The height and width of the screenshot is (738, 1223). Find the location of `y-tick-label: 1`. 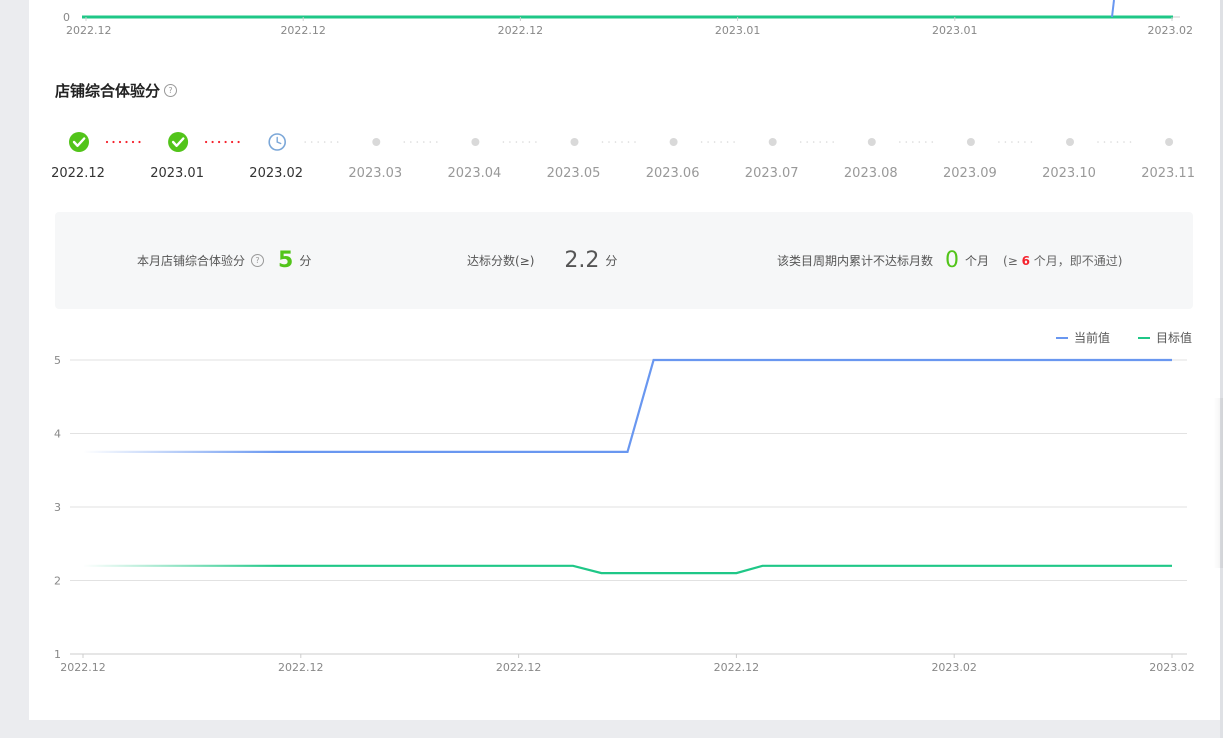

y-tick-label: 1 is located at coordinates (57, 654).